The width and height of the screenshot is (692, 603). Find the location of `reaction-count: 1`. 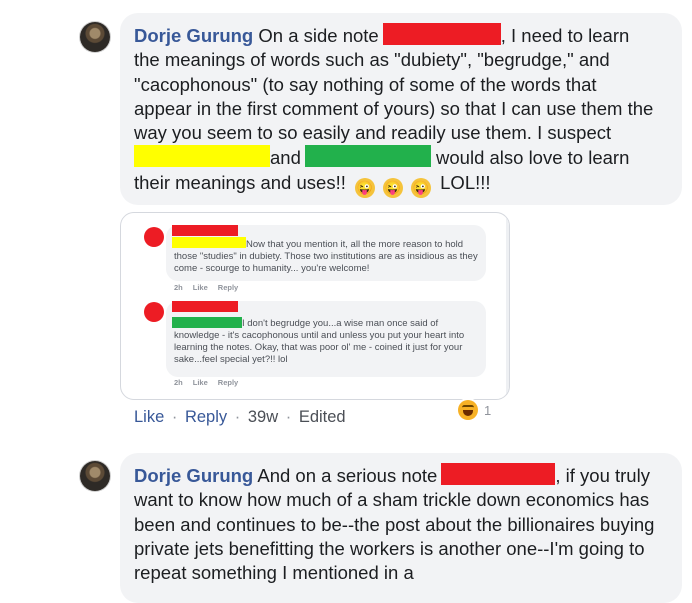

reaction-count: 1 is located at coordinates (488, 410).